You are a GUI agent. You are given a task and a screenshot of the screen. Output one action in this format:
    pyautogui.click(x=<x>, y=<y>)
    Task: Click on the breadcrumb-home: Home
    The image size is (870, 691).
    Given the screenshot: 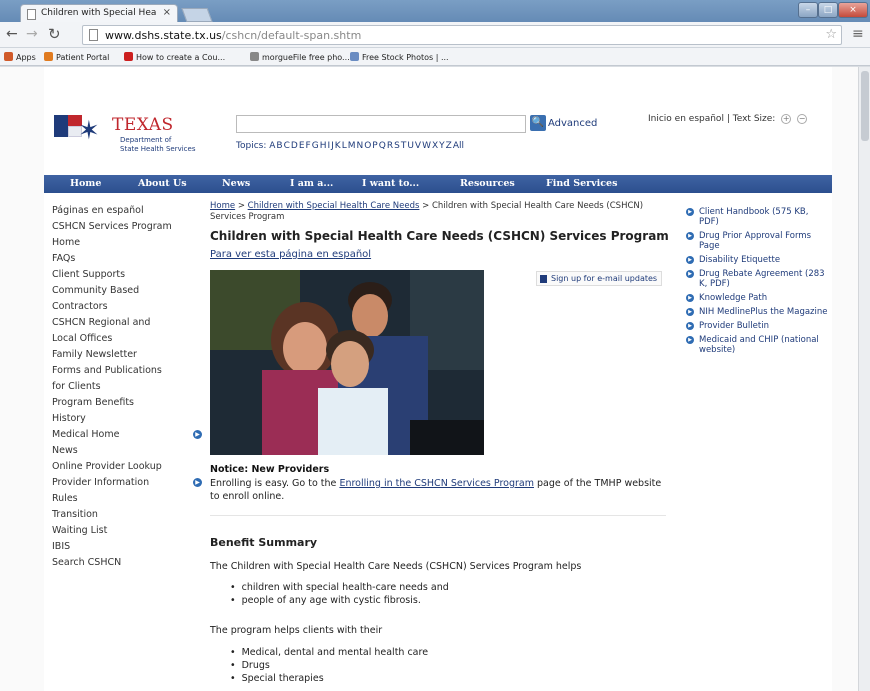 What is the action you would take?
    pyautogui.click(x=222, y=206)
    